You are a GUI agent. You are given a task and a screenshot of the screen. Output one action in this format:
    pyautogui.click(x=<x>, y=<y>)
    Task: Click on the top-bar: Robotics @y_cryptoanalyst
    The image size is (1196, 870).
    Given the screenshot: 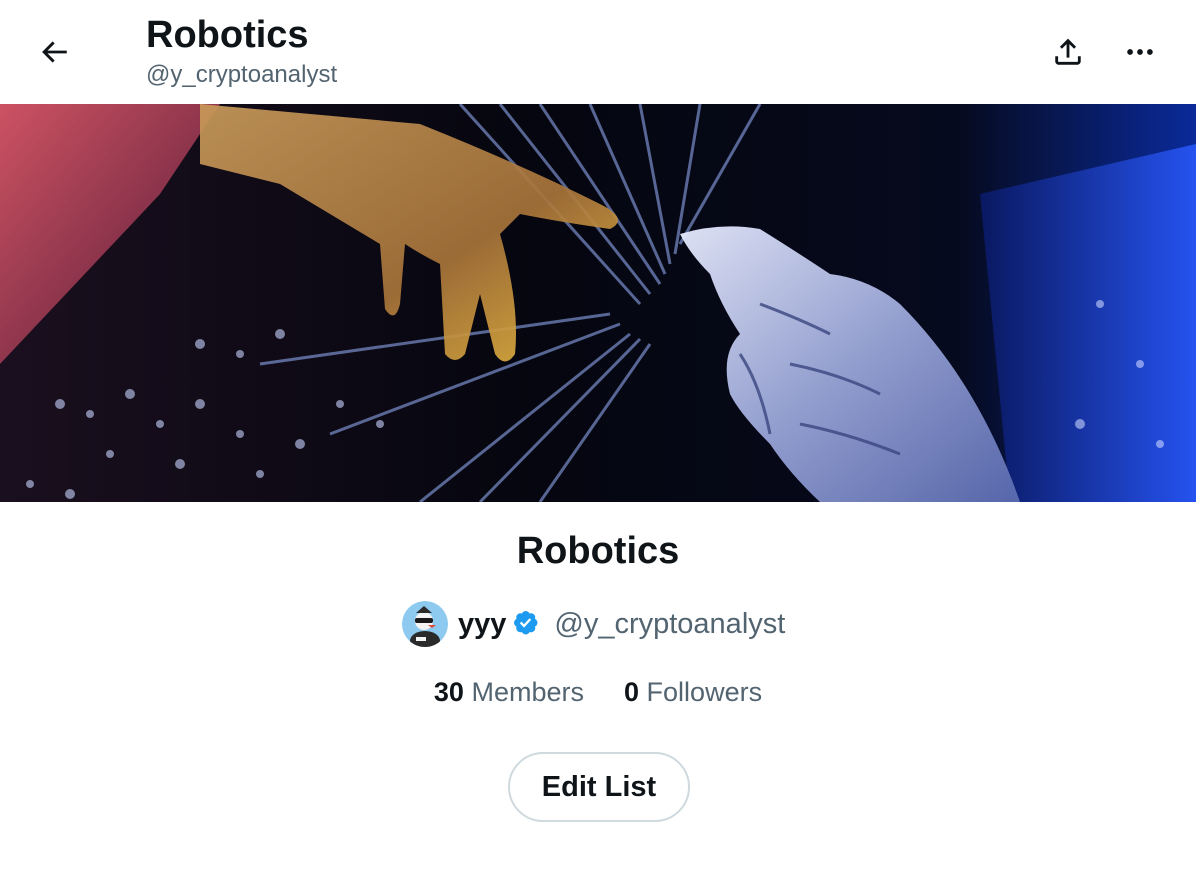 What is the action you would take?
    pyautogui.click(x=598, y=52)
    